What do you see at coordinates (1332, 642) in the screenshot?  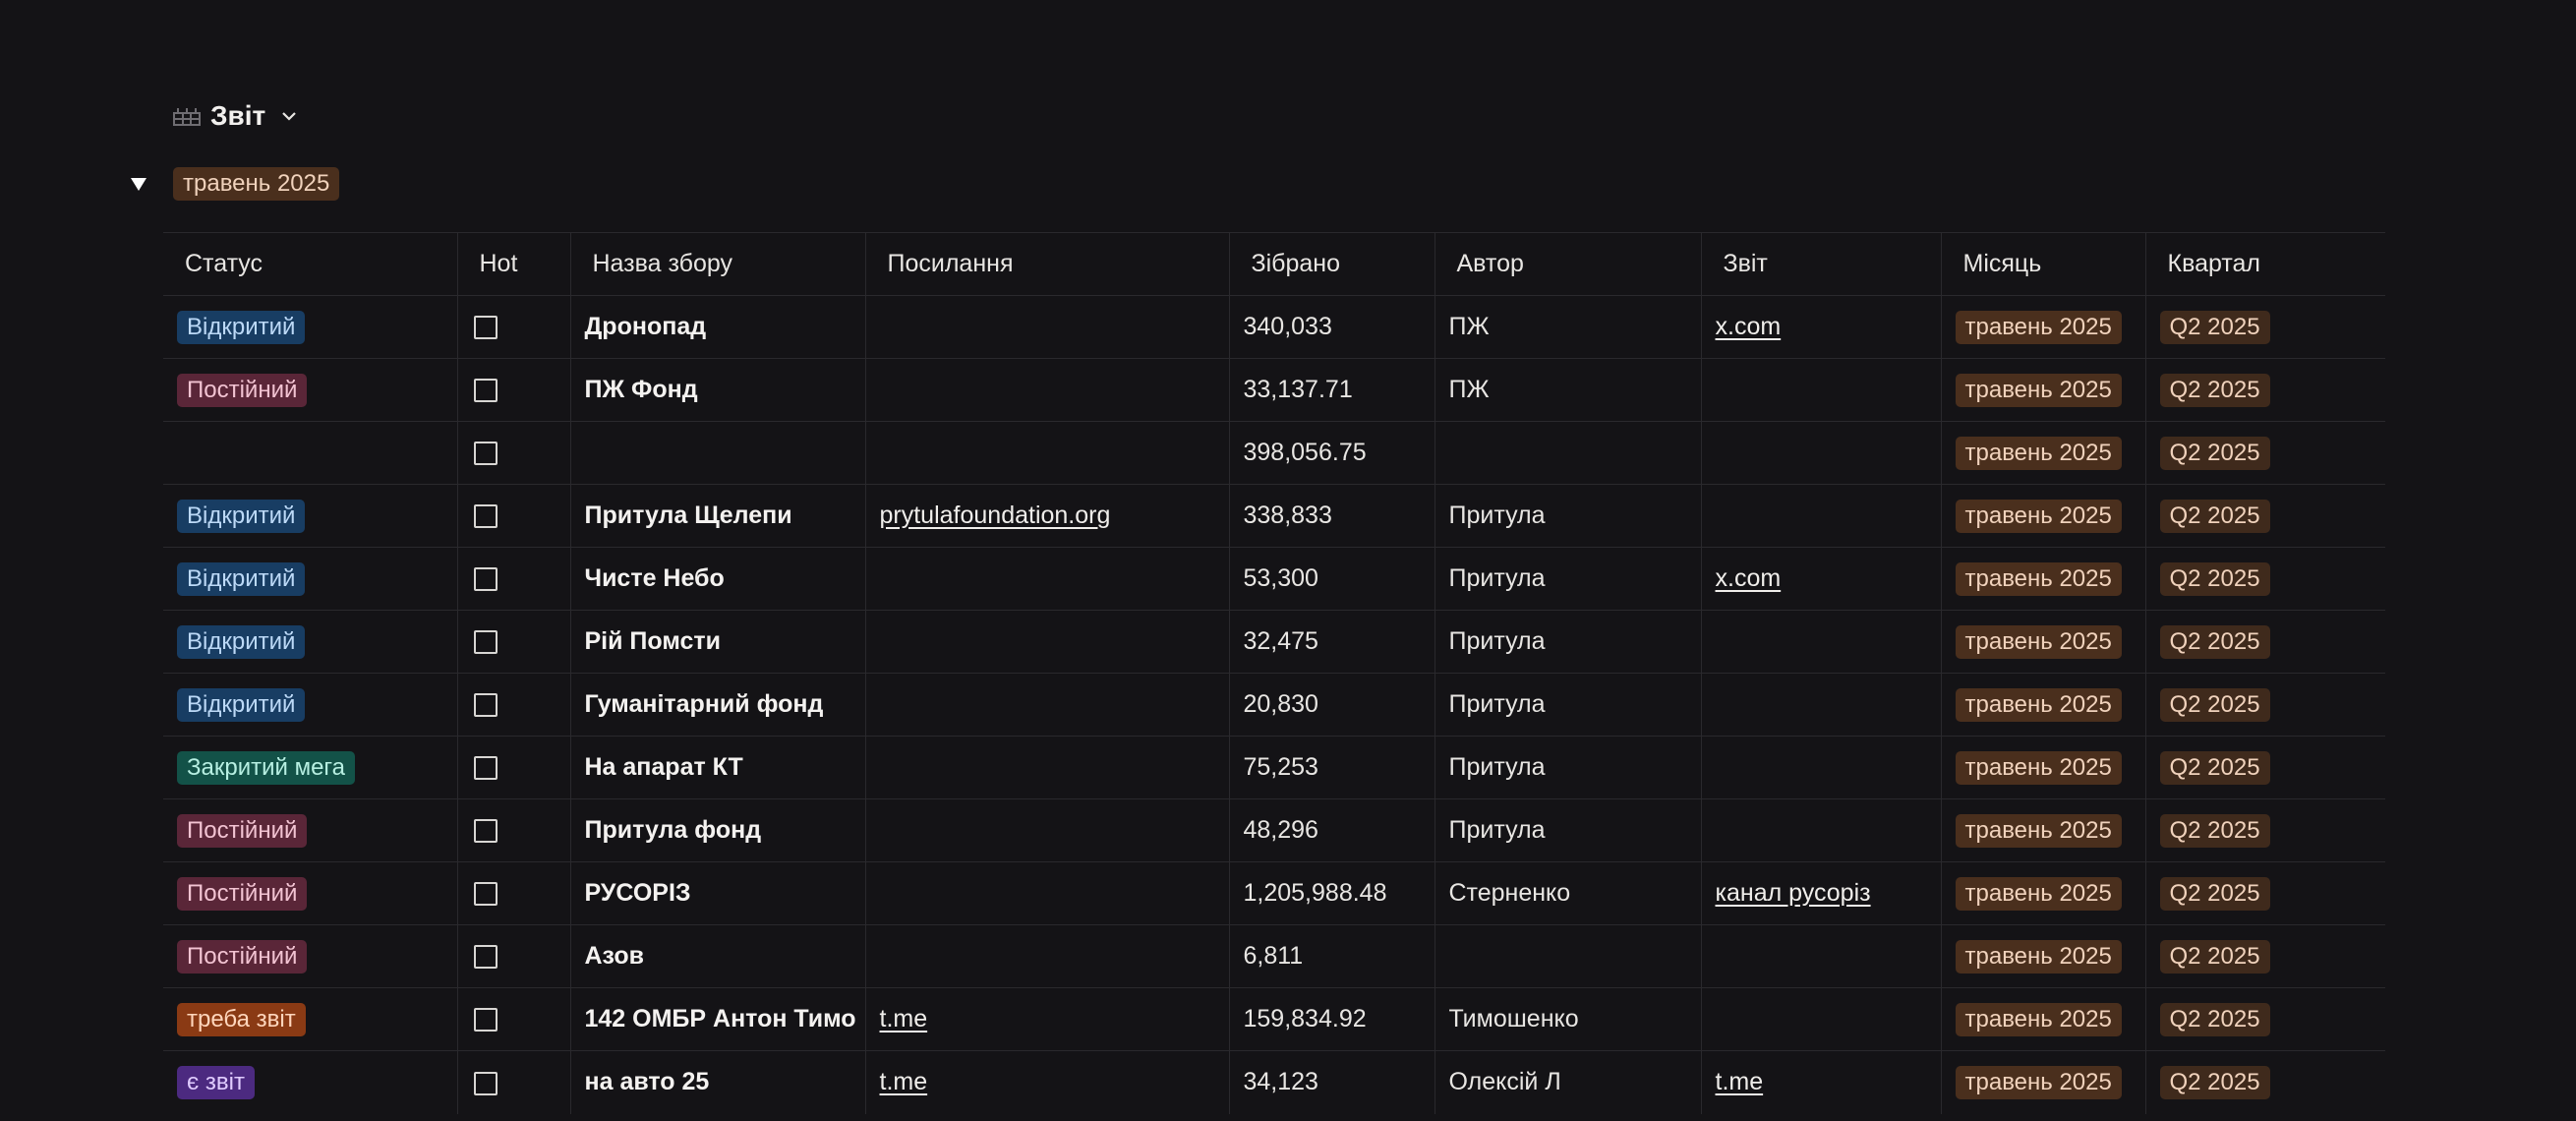 I see `collected-cell: 32,475` at bounding box center [1332, 642].